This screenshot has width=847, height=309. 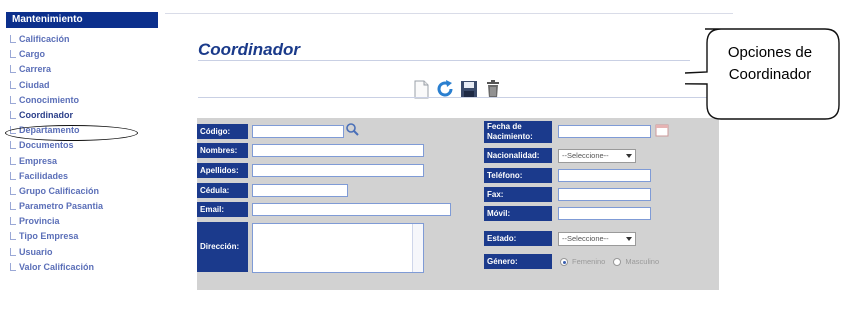 What do you see at coordinates (604, 175) in the screenshot?
I see `telefono-input` at bounding box center [604, 175].